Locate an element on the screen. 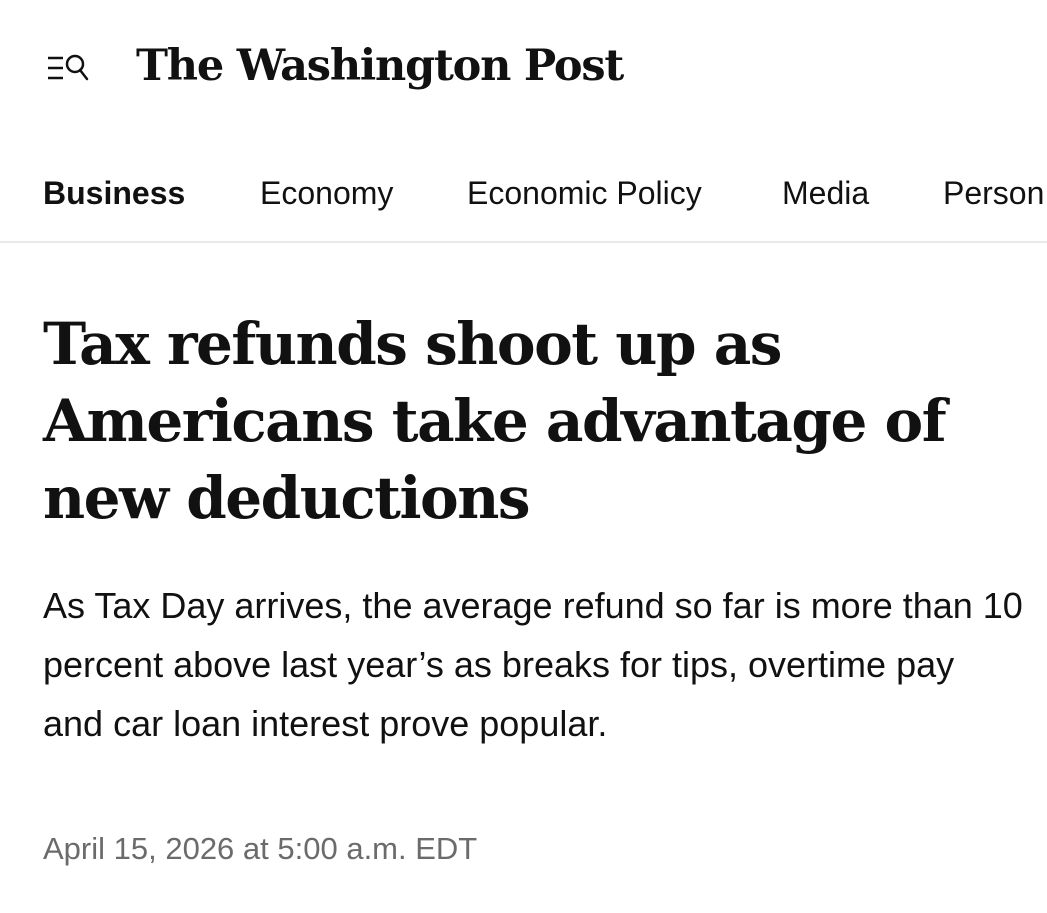 This screenshot has height=913, width=1047. nav-tab-business: Business is located at coordinates (114, 195).